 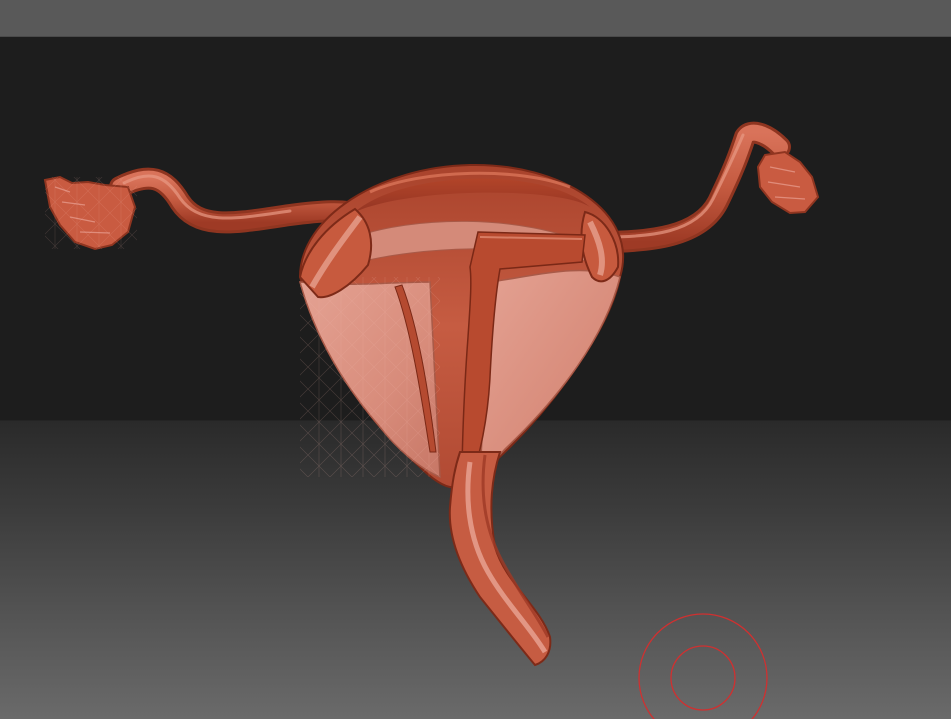 What do you see at coordinates (500, 559) in the screenshot?
I see `cervix-vagina-section` at bounding box center [500, 559].